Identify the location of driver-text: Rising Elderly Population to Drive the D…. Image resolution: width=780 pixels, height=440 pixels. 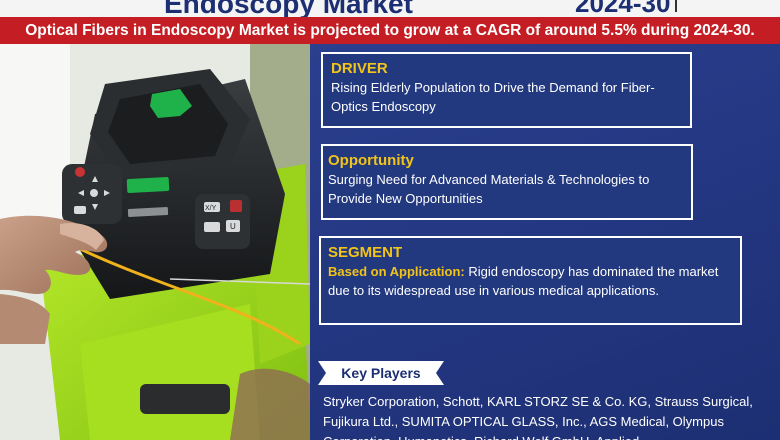
(493, 97).